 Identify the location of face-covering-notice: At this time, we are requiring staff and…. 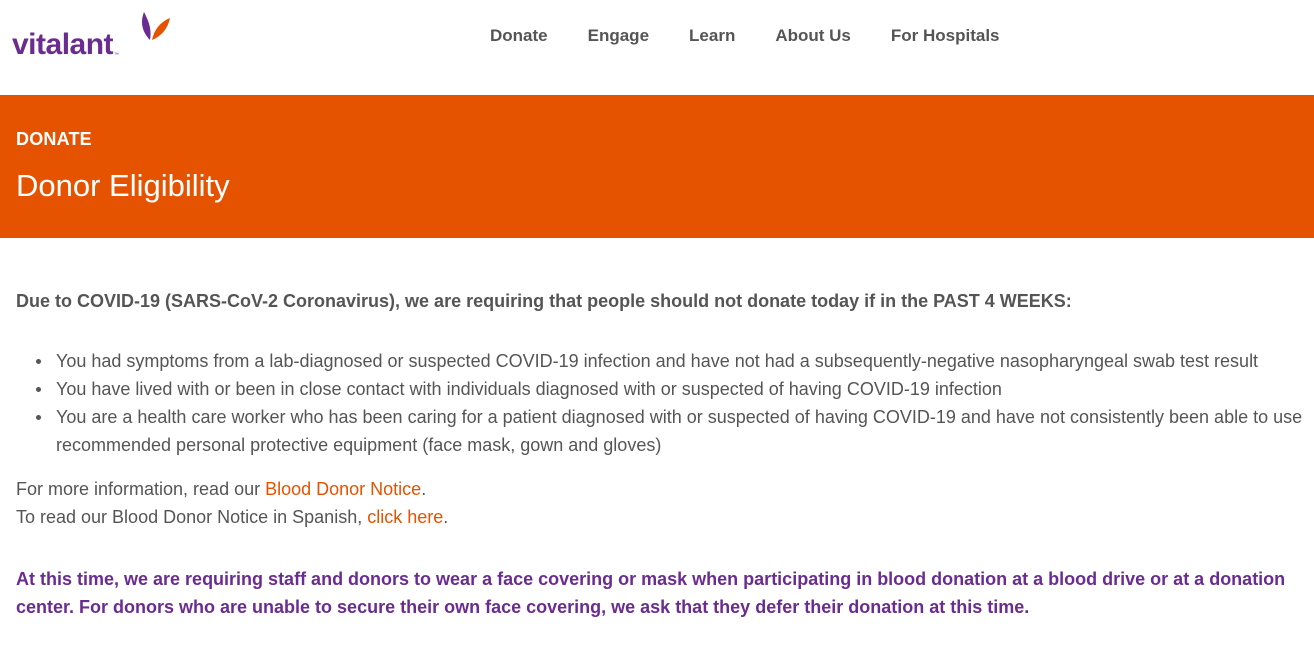
(651, 593).